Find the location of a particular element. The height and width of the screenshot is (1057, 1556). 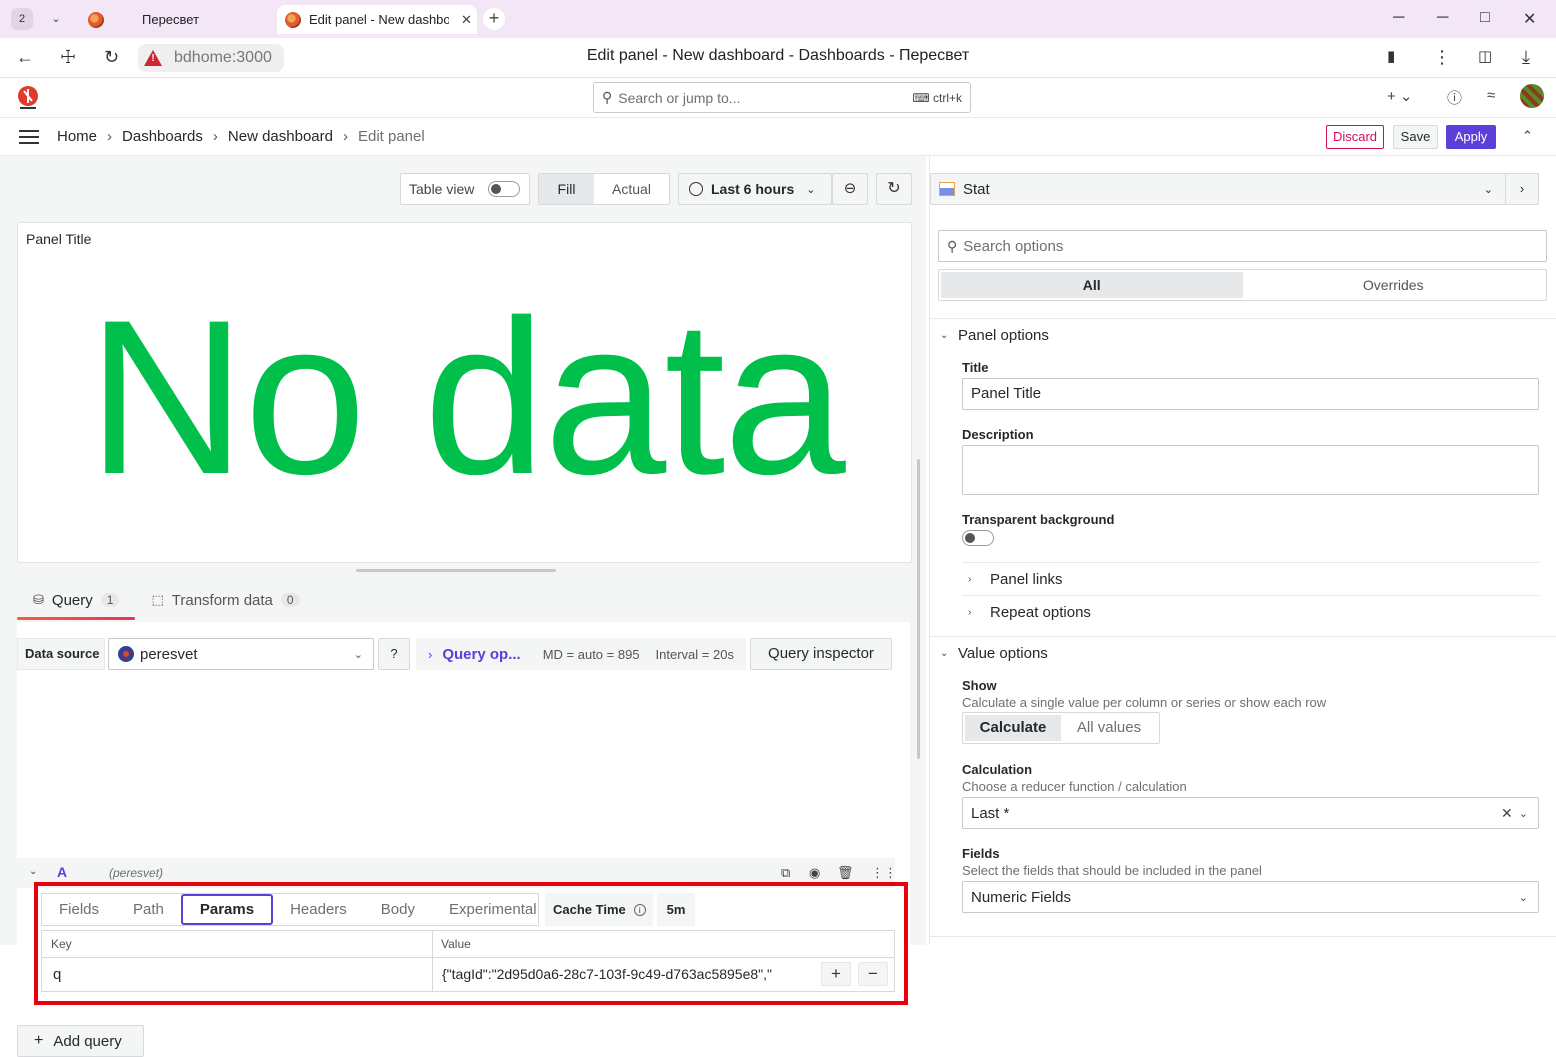

chevron-right-icon: › is located at coordinates (215, 136).